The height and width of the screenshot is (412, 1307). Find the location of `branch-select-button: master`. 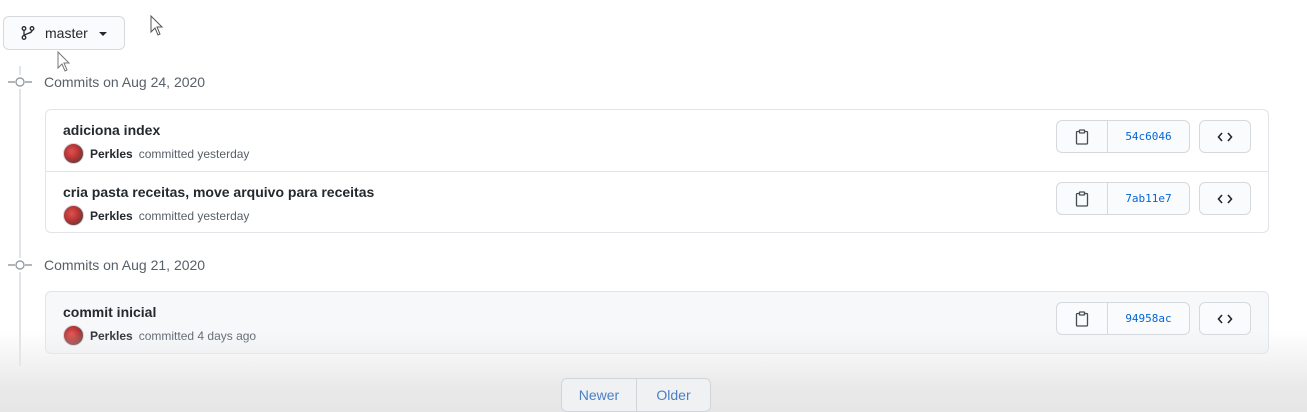

branch-select-button: master is located at coordinates (64, 33).